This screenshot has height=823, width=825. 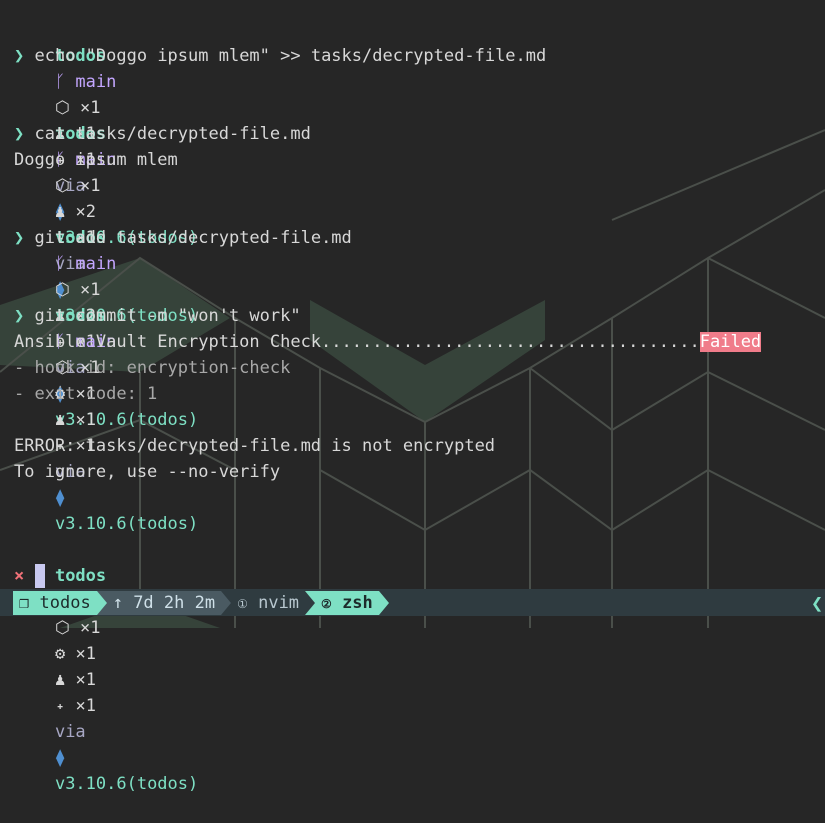 What do you see at coordinates (60, 654) in the screenshot?
I see `modified-gear-icon: ⚙` at bounding box center [60, 654].